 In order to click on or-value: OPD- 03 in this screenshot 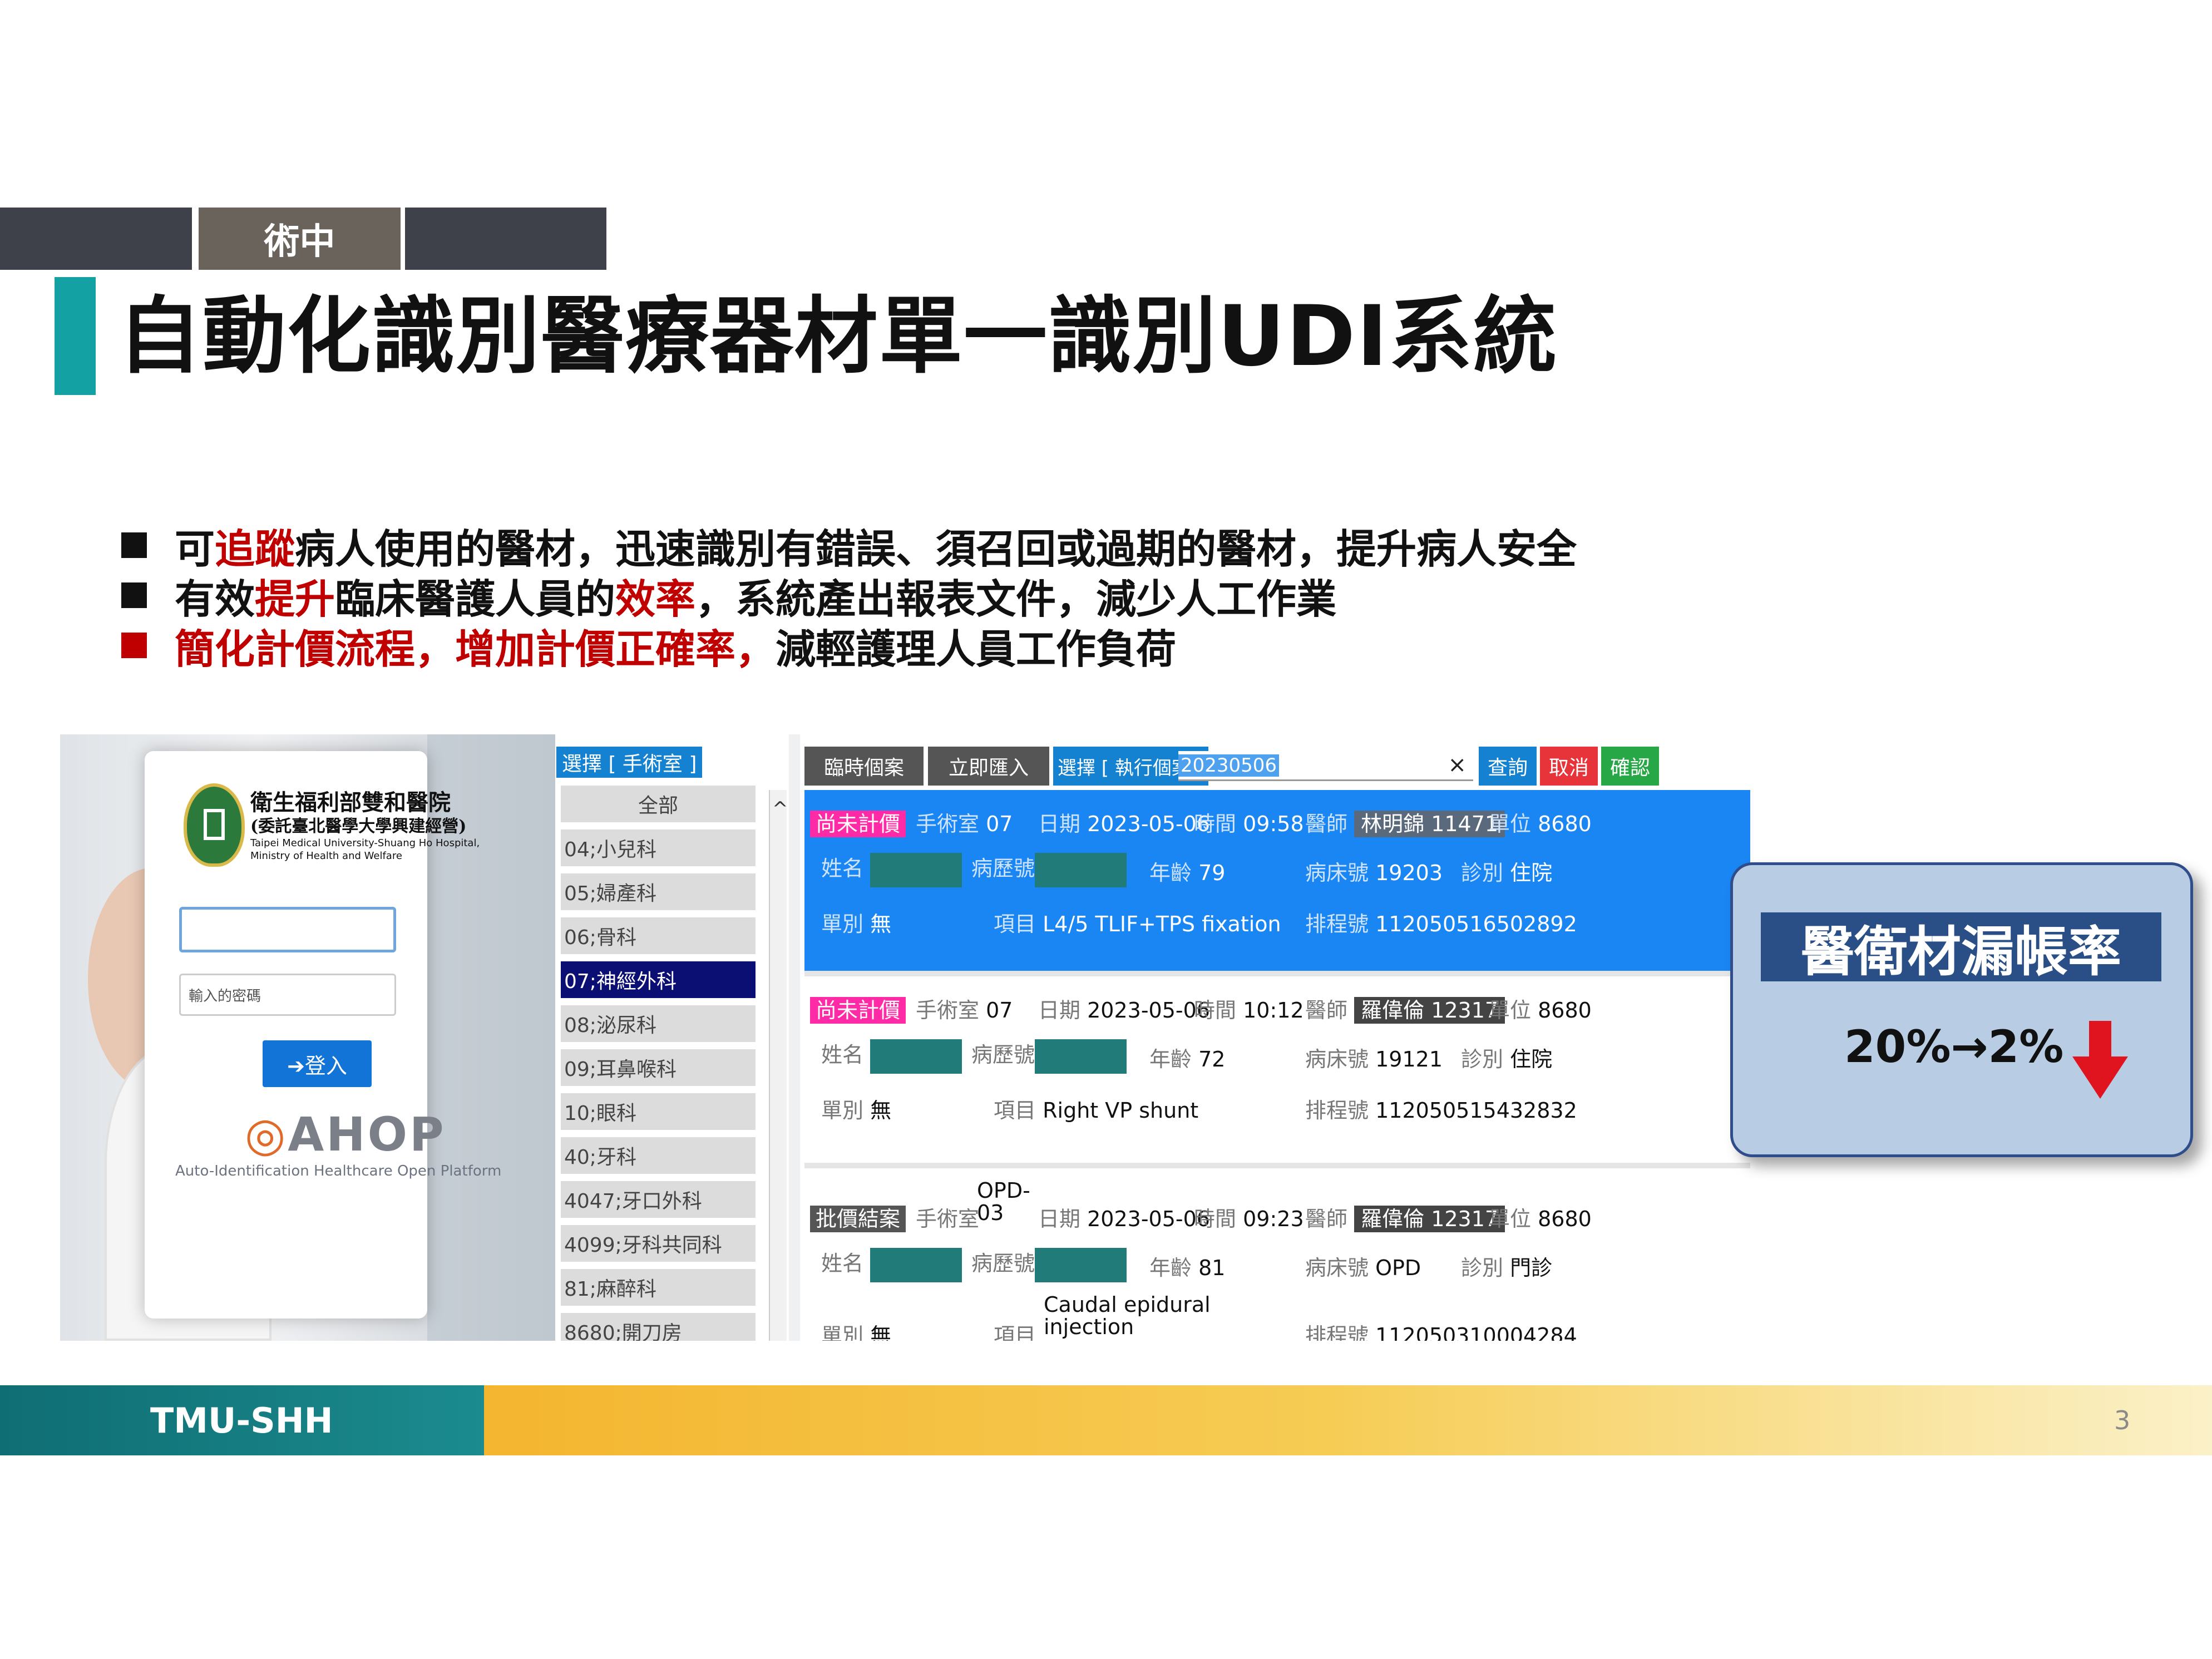, I will do `click(1003, 1202)`.